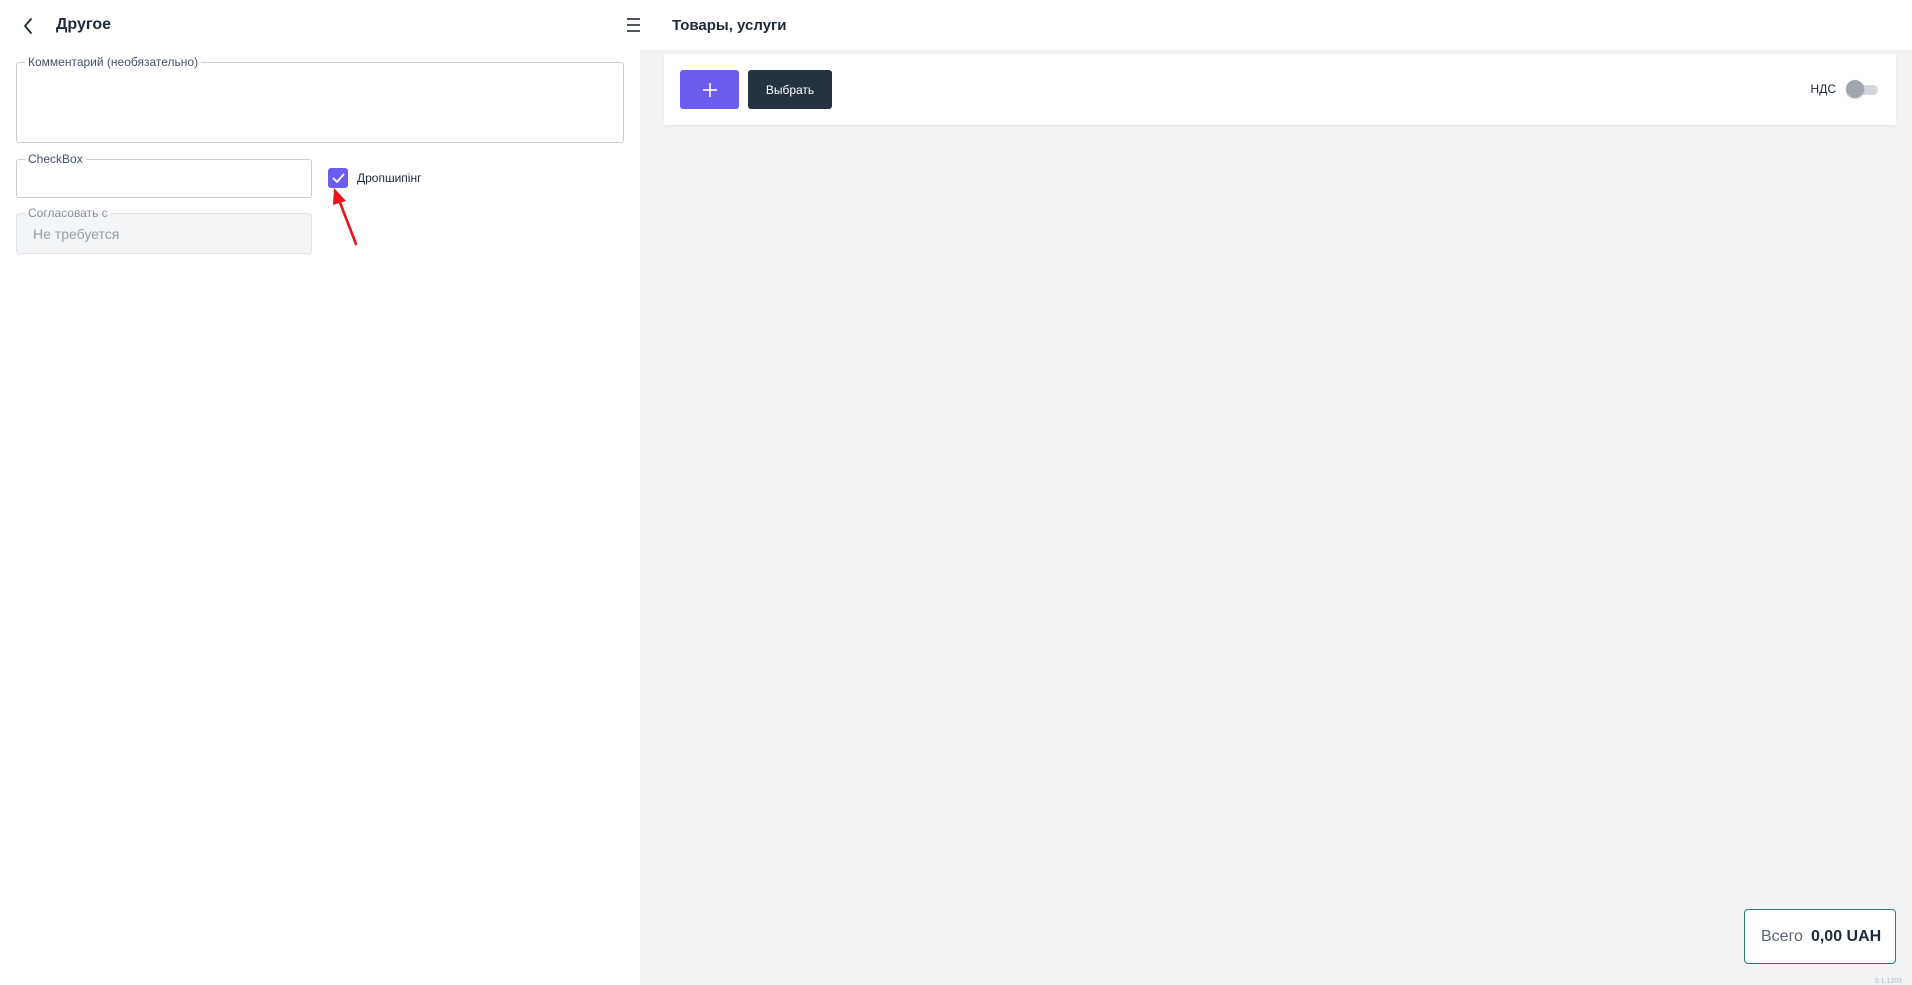  I want to click on vat-toggle-group: НДС, so click(1845, 89).